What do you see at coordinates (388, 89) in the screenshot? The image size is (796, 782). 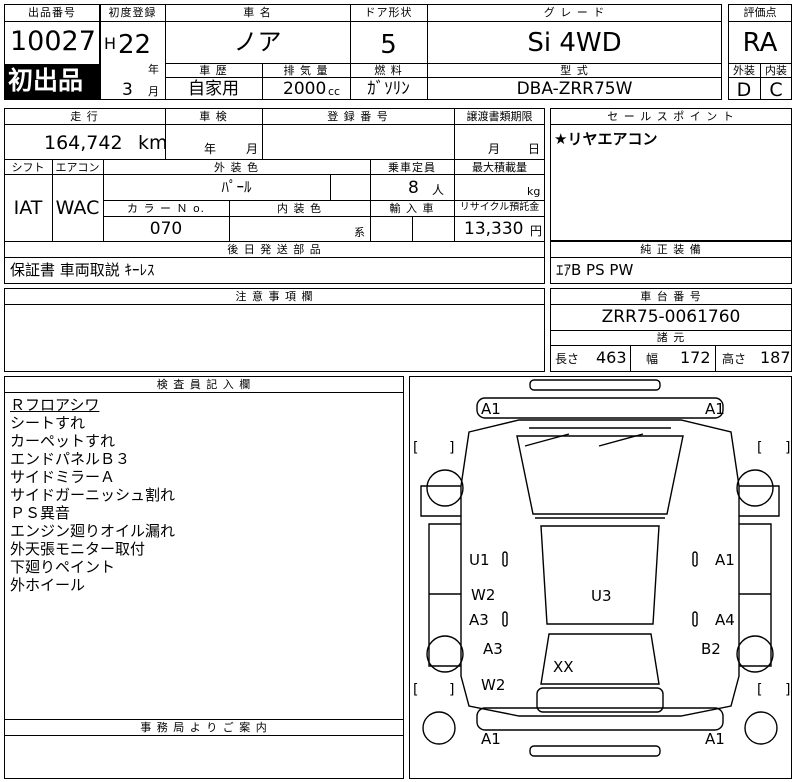 I see `fuel-value: ｶﾞｿﾘﾝ` at bounding box center [388, 89].